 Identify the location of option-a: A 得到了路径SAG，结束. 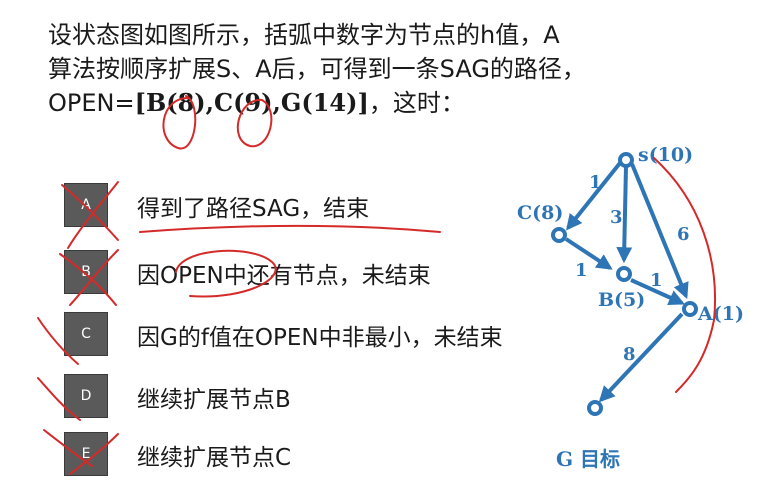
(344, 205).